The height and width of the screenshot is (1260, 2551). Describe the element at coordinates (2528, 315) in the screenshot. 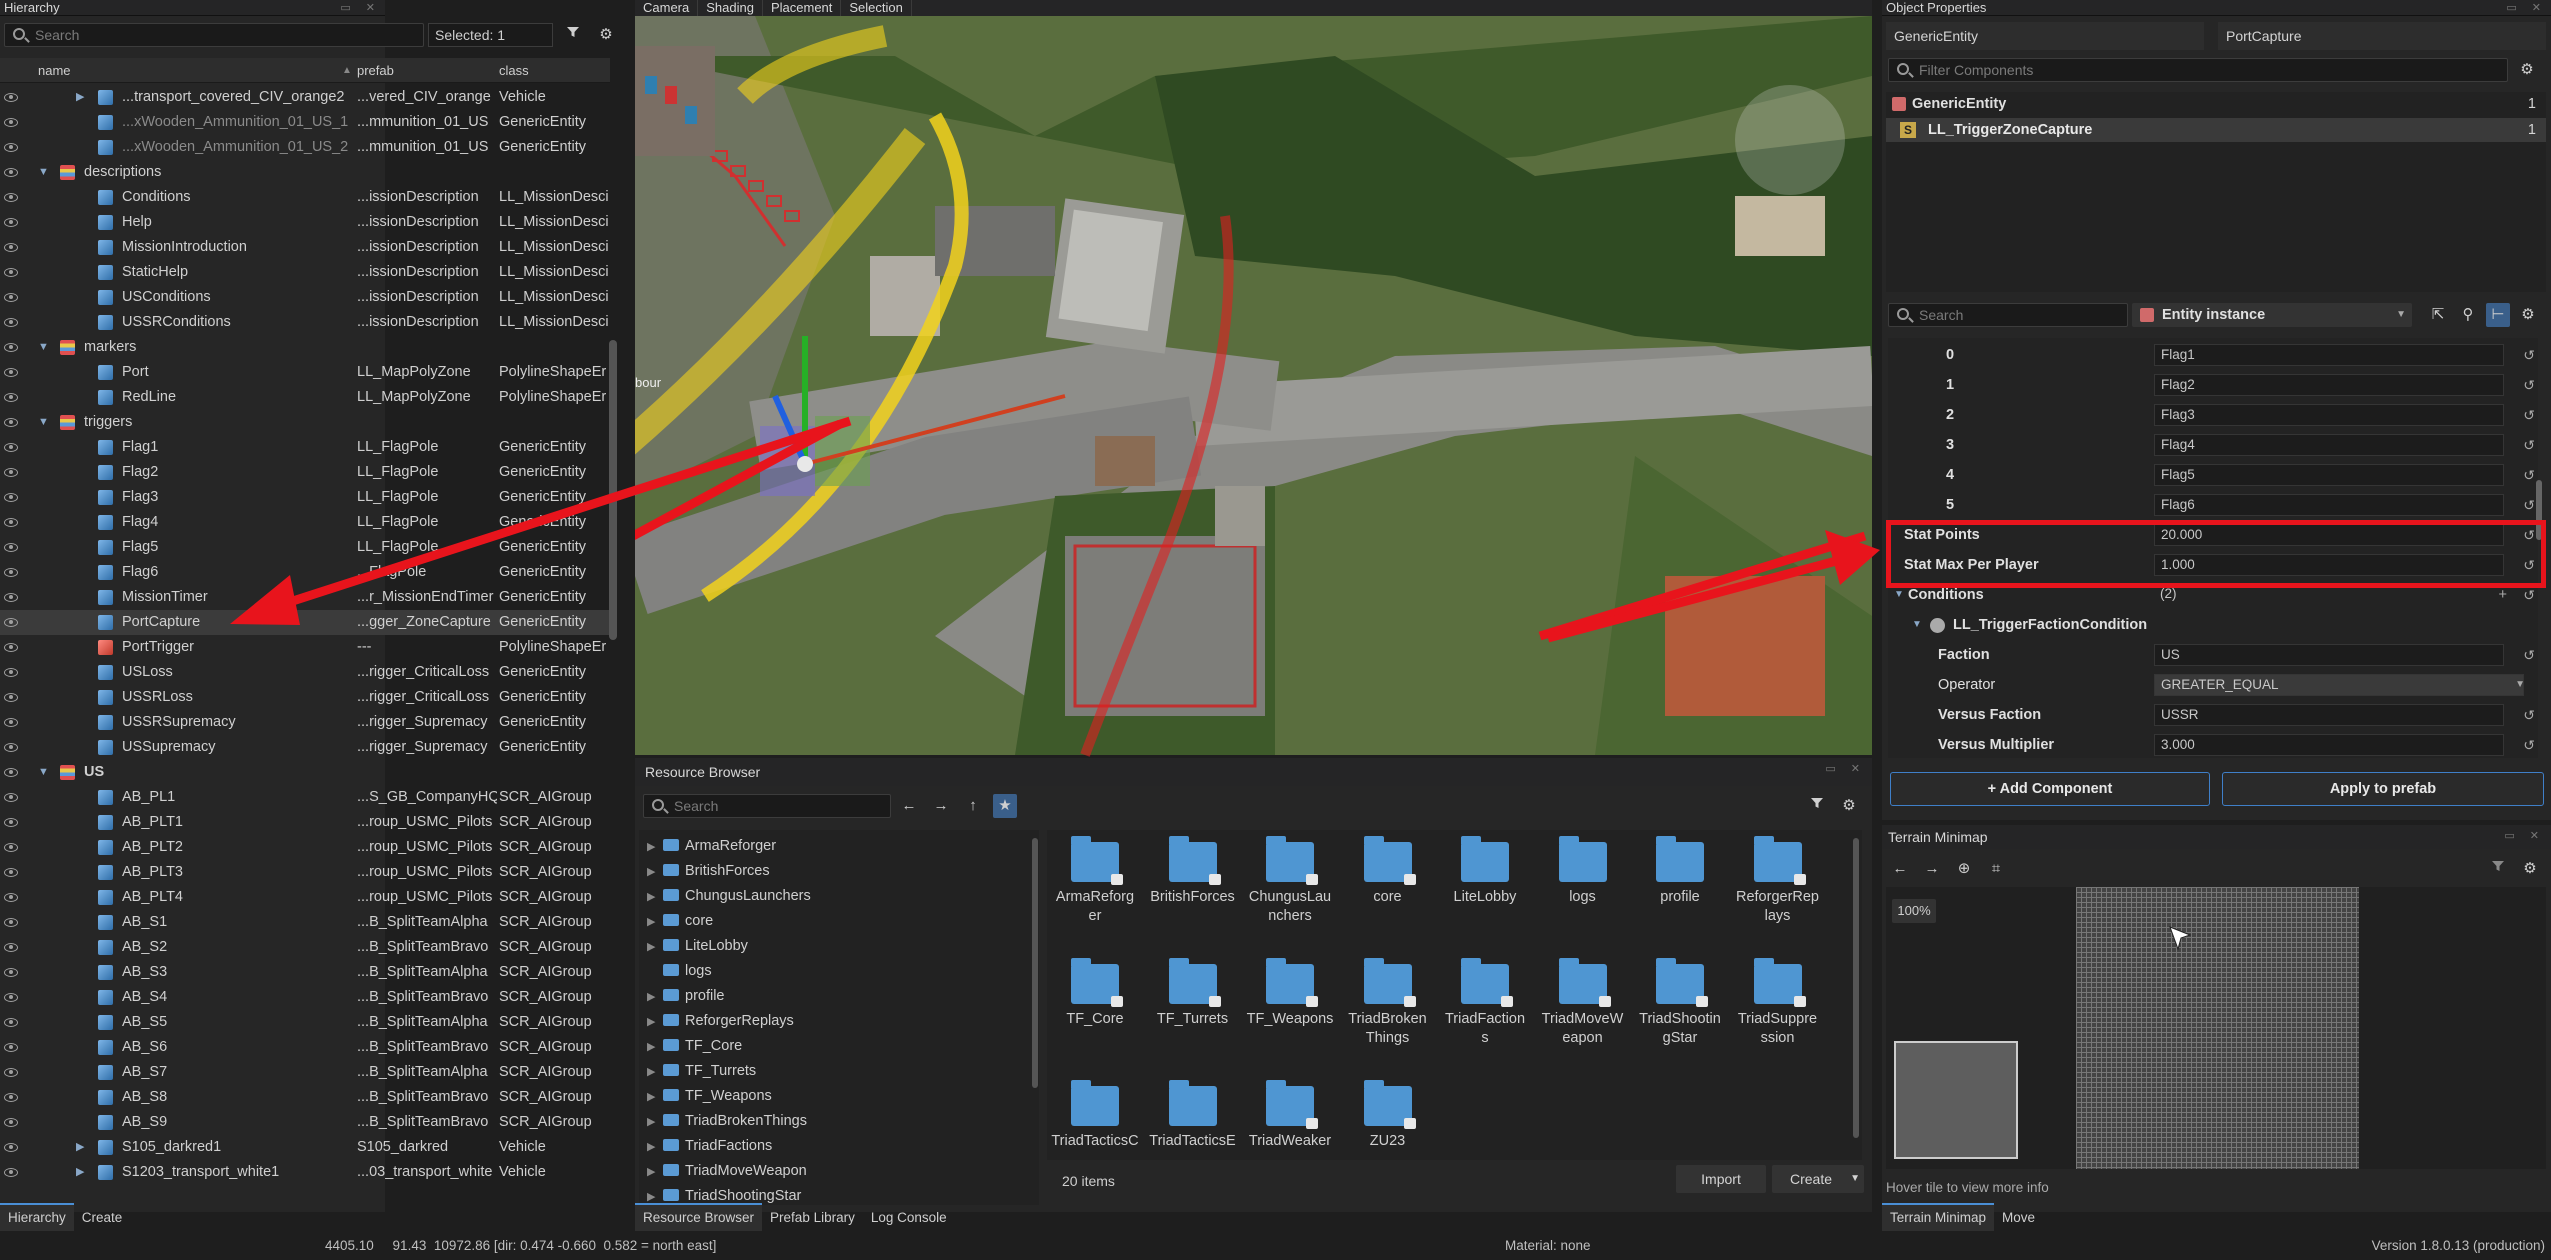

I see `props-settings-button: ⚙` at that location.